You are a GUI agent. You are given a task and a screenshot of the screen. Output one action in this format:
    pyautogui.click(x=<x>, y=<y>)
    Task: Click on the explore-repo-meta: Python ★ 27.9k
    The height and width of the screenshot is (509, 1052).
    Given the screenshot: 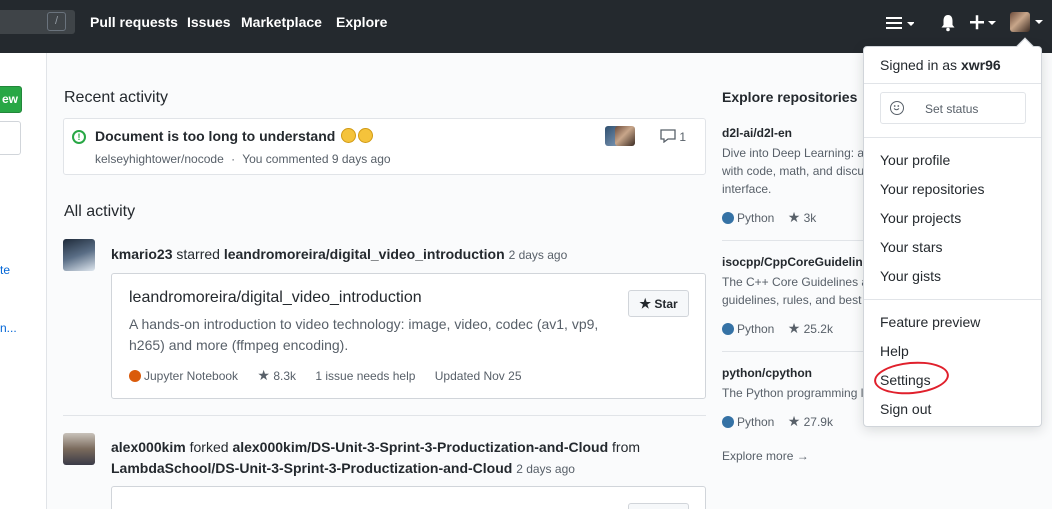 What is the action you would take?
    pyautogui.click(x=777, y=421)
    